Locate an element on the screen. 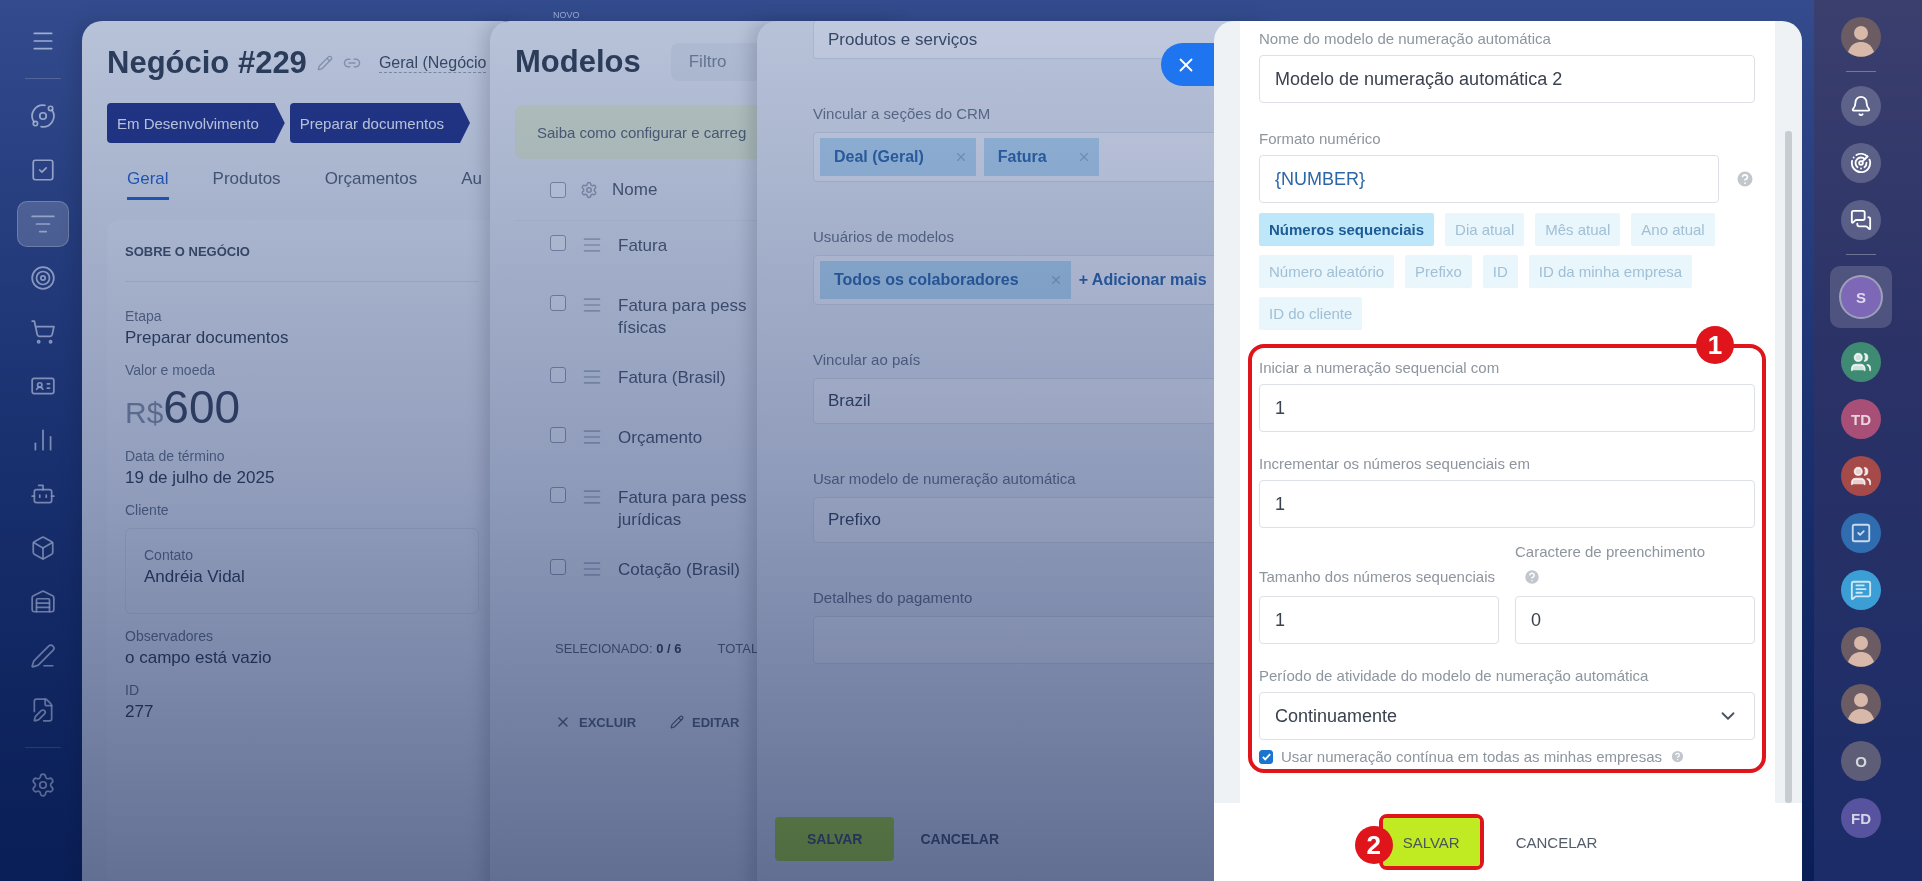  period-select: Continuamente is located at coordinates (1507, 716).